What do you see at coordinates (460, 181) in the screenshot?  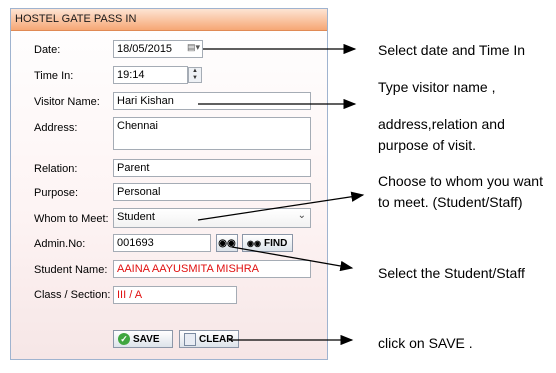 I see `note-whom-1: Choose to whom you want` at bounding box center [460, 181].